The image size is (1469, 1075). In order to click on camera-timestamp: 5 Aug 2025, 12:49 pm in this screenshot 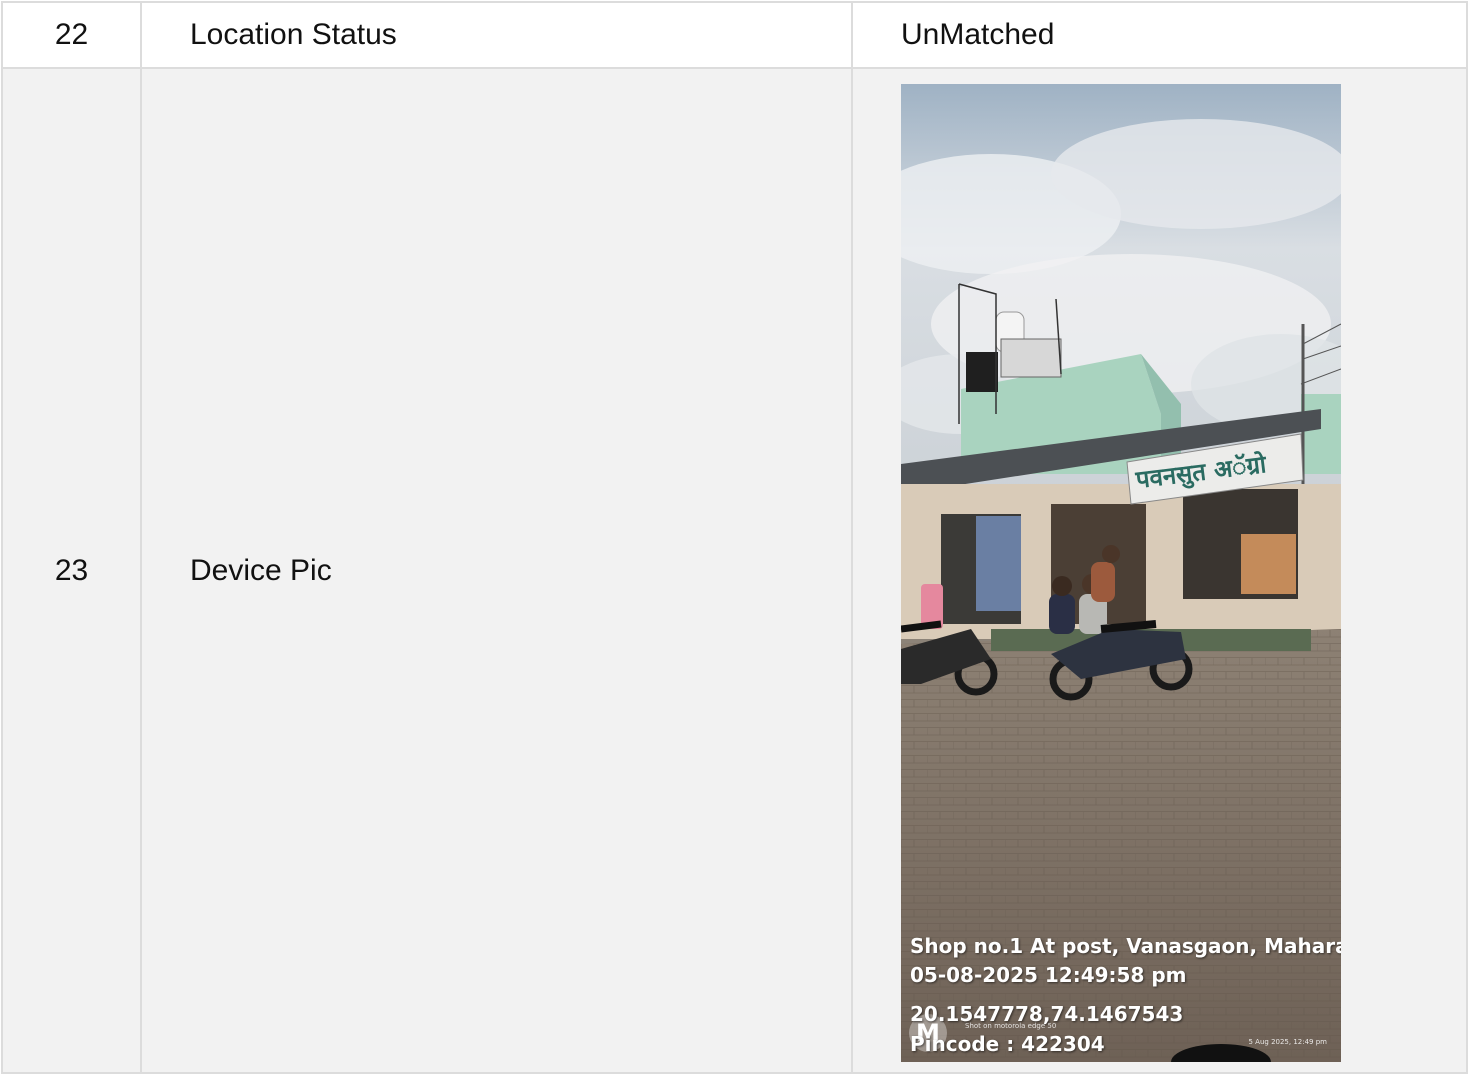, I will do `click(1288, 1042)`.